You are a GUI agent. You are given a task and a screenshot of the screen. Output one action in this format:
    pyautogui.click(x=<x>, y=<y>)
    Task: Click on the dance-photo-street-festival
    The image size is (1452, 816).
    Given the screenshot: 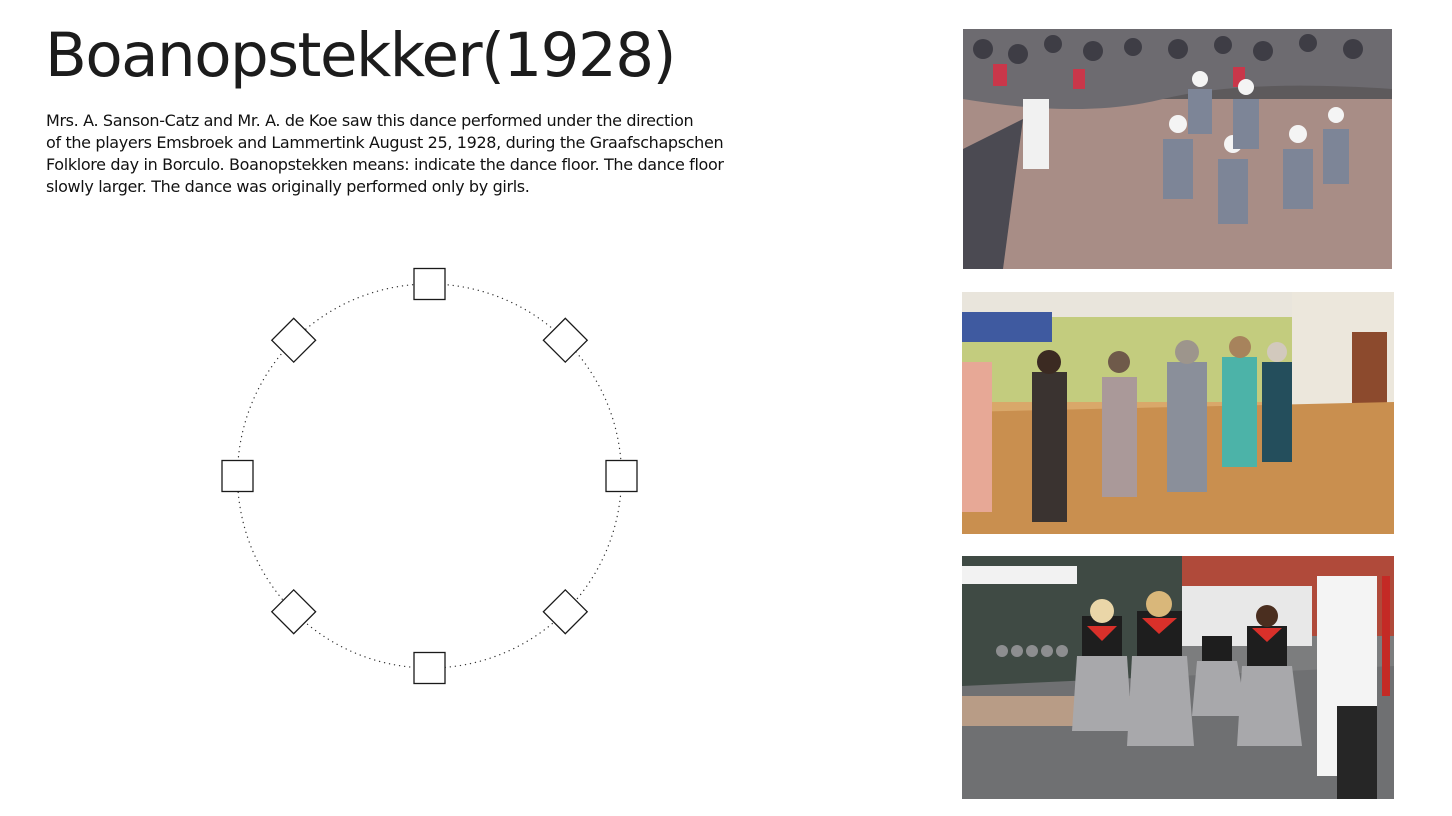 What is the action you would take?
    pyautogui.click(x=1178, y=677)
    